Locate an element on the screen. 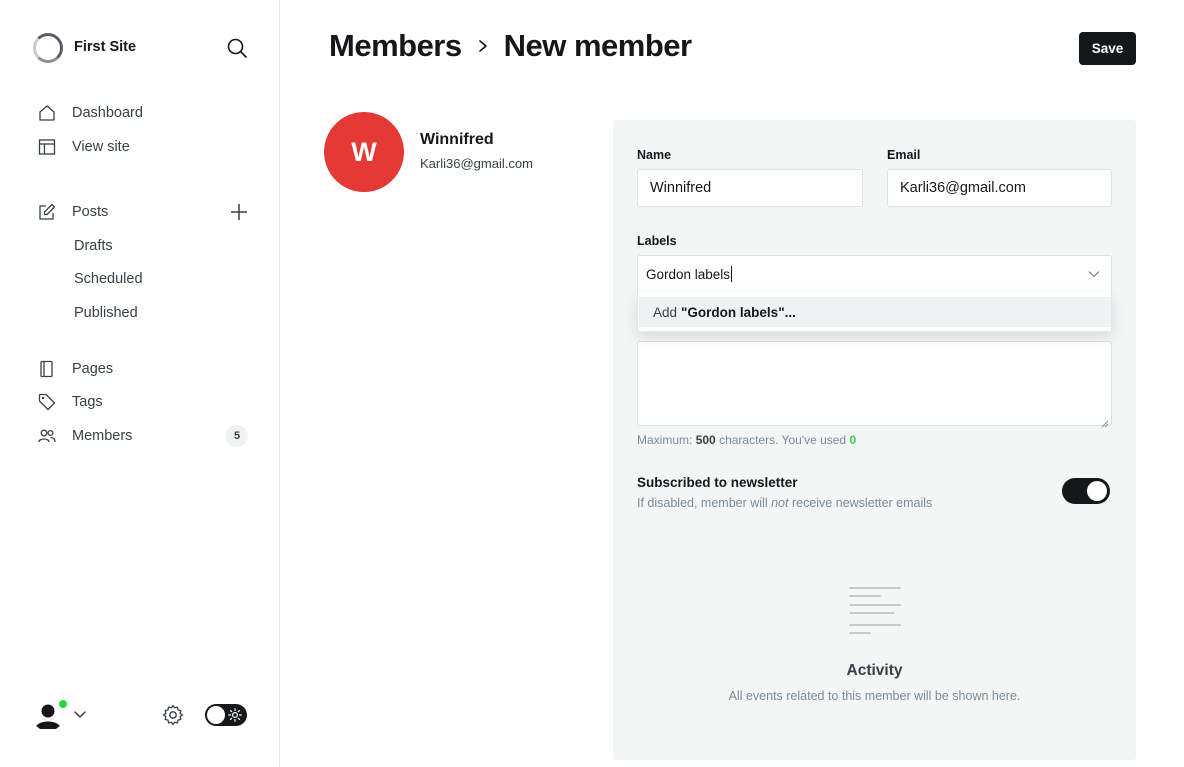 The image size is (1184, 767). nav-members: Members is located at coordinates (85, 436).